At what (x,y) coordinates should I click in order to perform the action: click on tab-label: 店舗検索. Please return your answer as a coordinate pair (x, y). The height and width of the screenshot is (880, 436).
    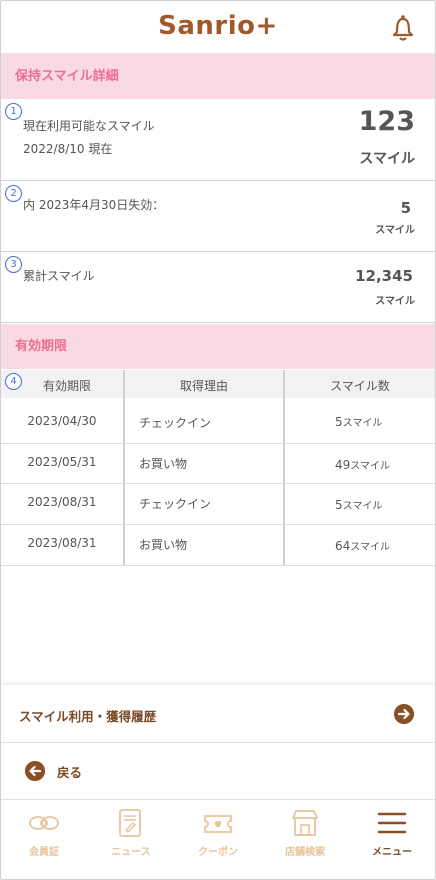
    Looking at the image, I should click on (305, 852).